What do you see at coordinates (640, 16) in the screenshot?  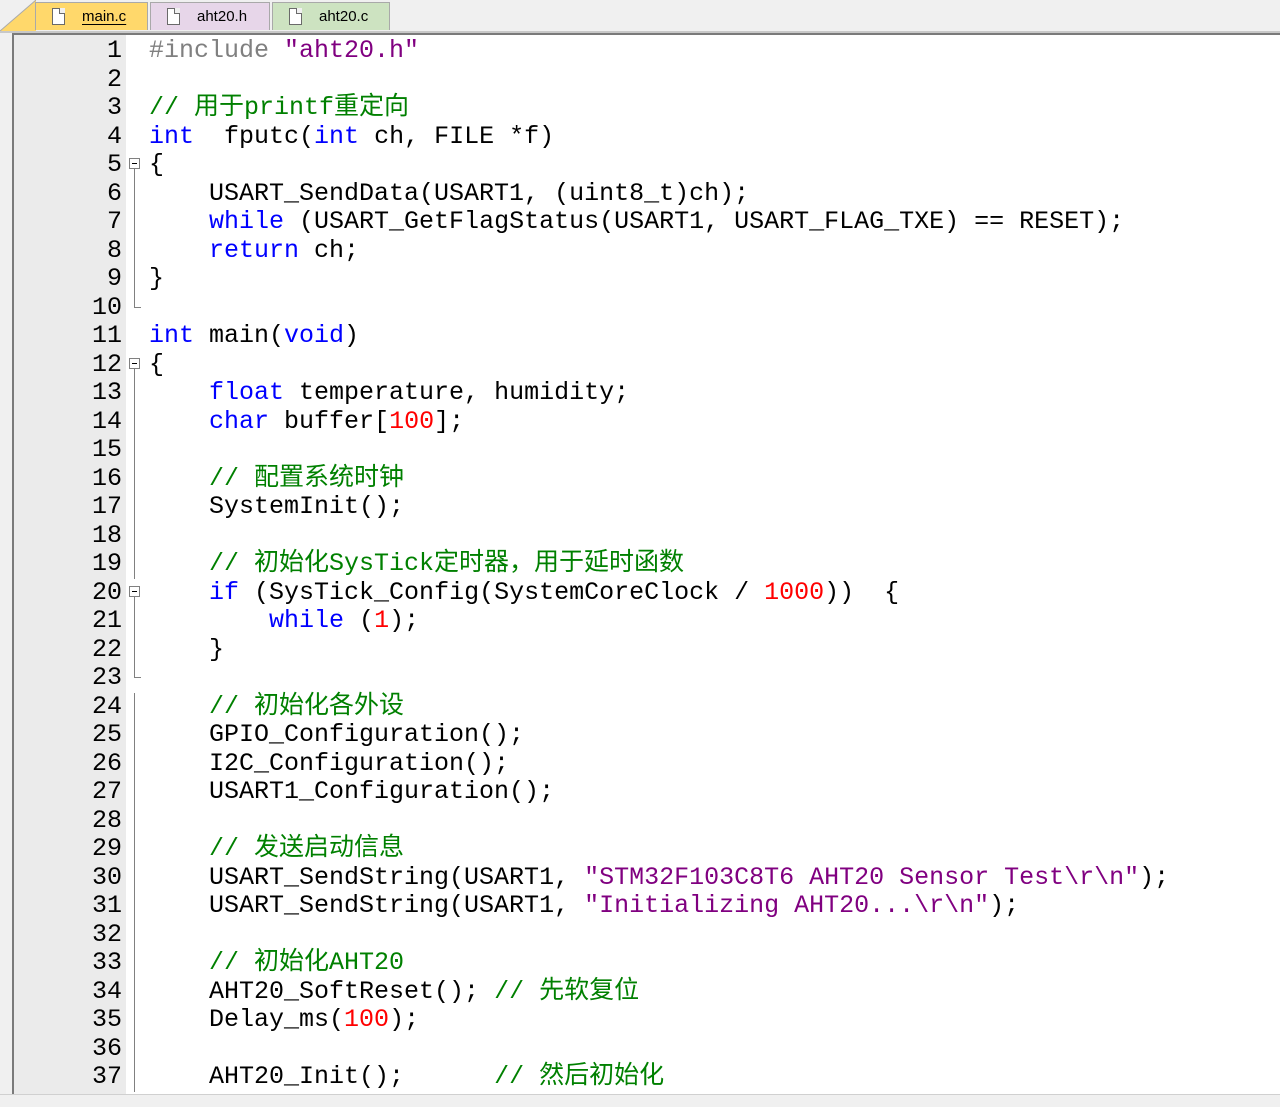 I see `file-tab-bar: main.c aht20.h aht20.c` at bounding box center [640, 16].